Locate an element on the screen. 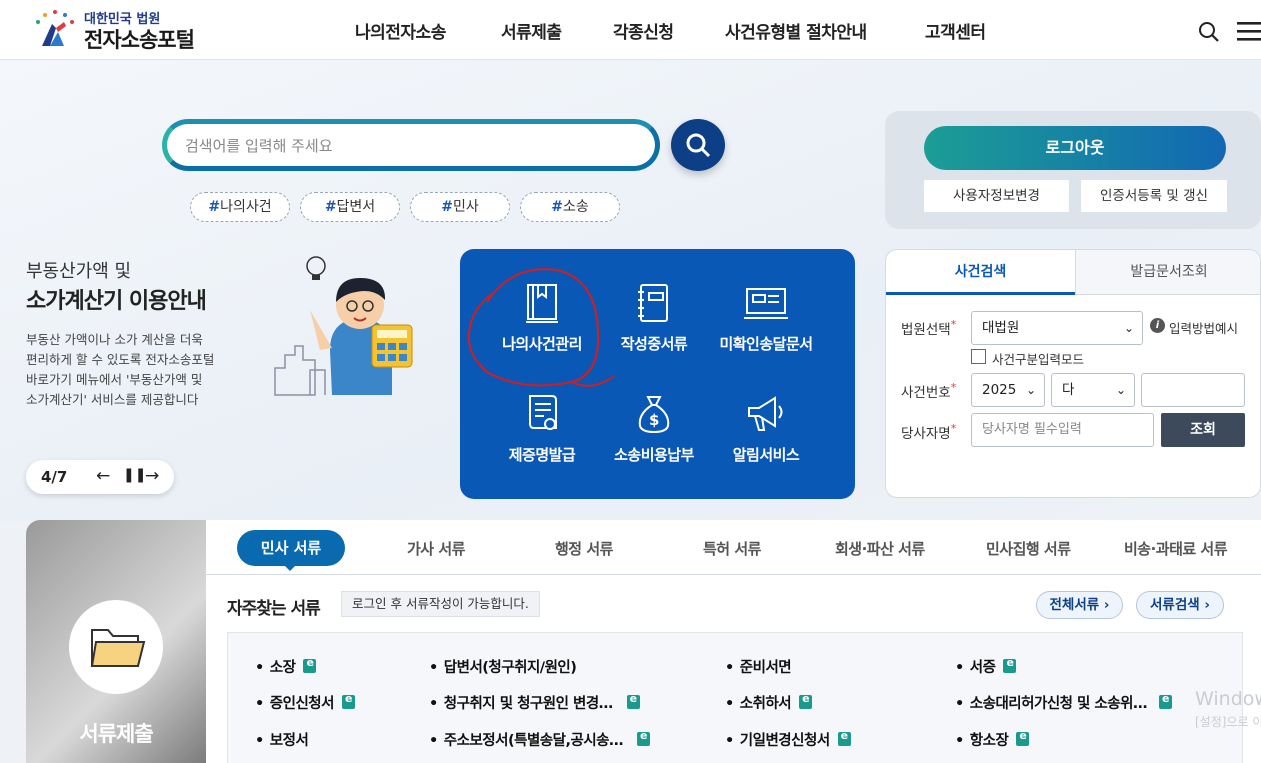 Image resolution: width=1261 pixels, height=763 pixels. quick-certificate-issuance: 제증명발급 is located at coordinates (542, 429).